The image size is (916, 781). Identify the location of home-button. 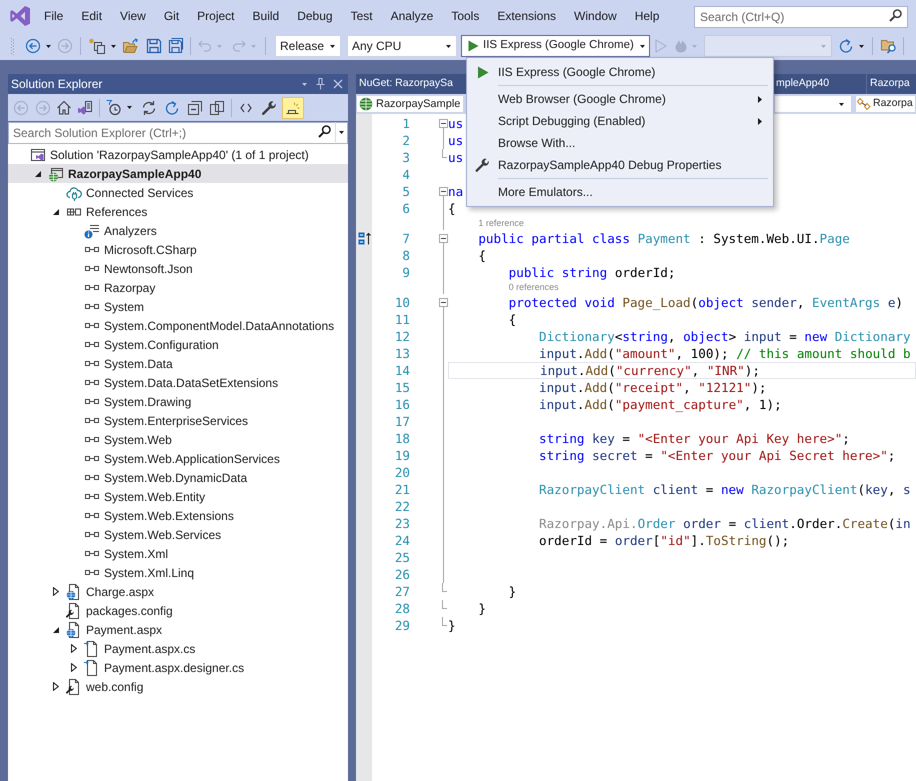
(64, 107).